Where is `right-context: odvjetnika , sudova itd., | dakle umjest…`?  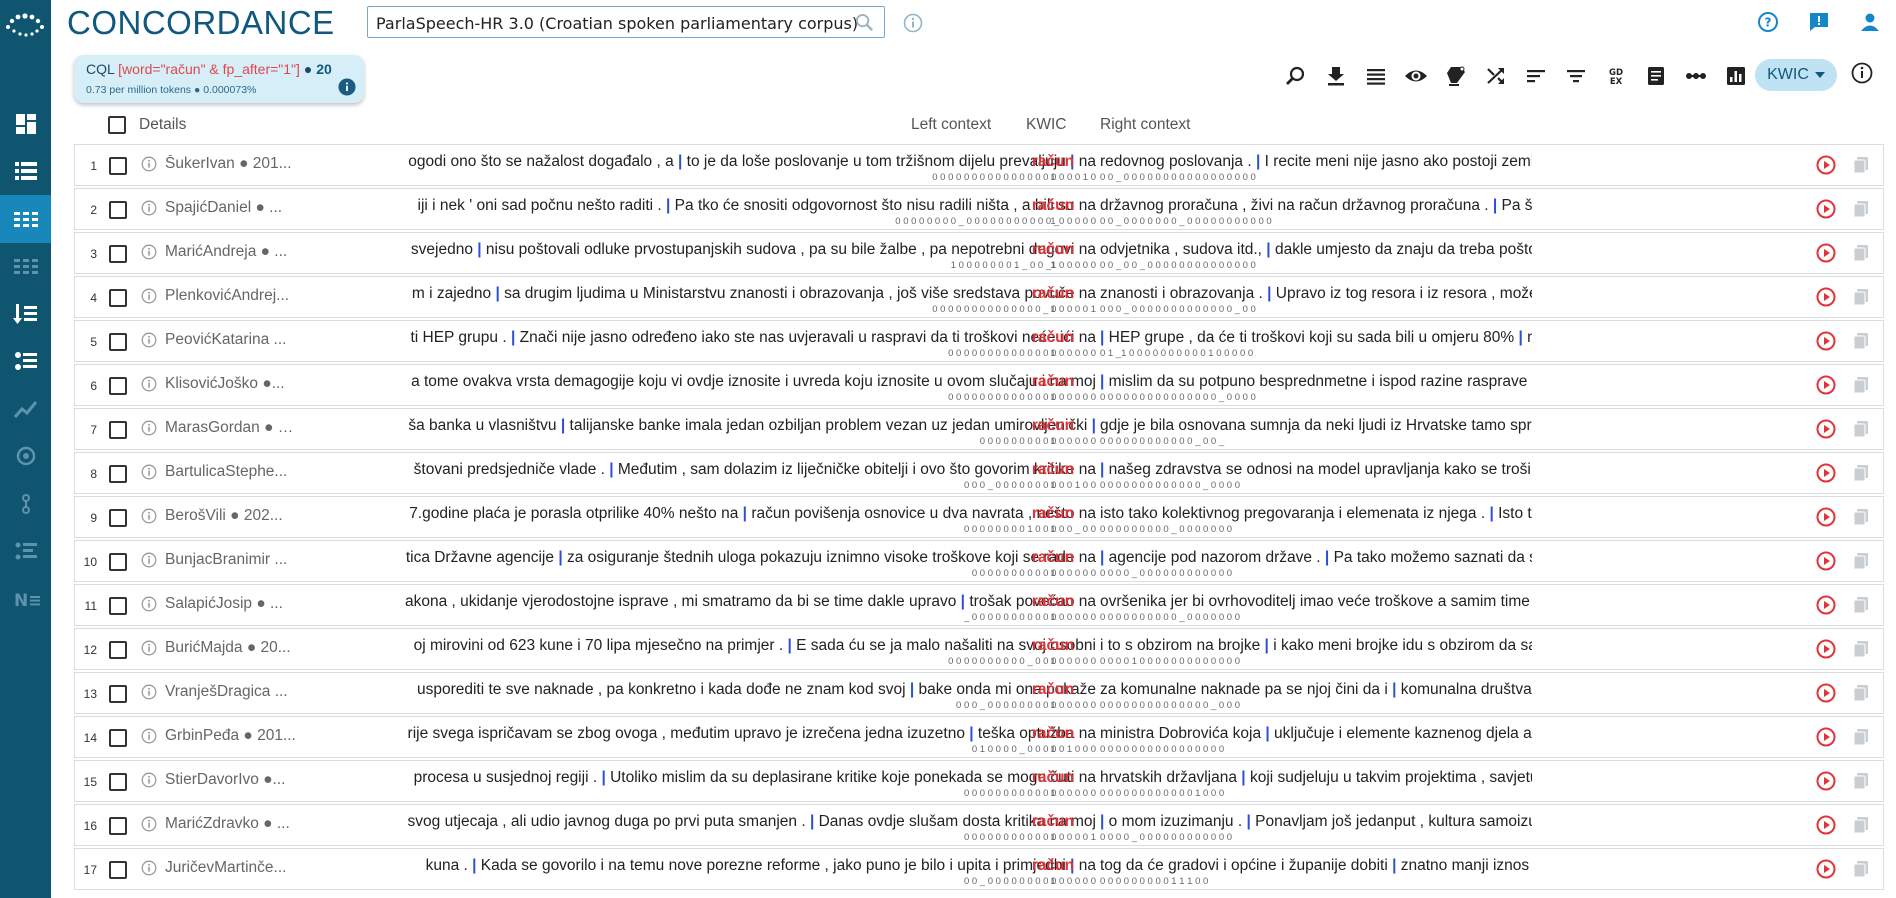 right-context: odvjetnika , sudova itd., | dakle umjest… is located at coordinates (1316, 250).